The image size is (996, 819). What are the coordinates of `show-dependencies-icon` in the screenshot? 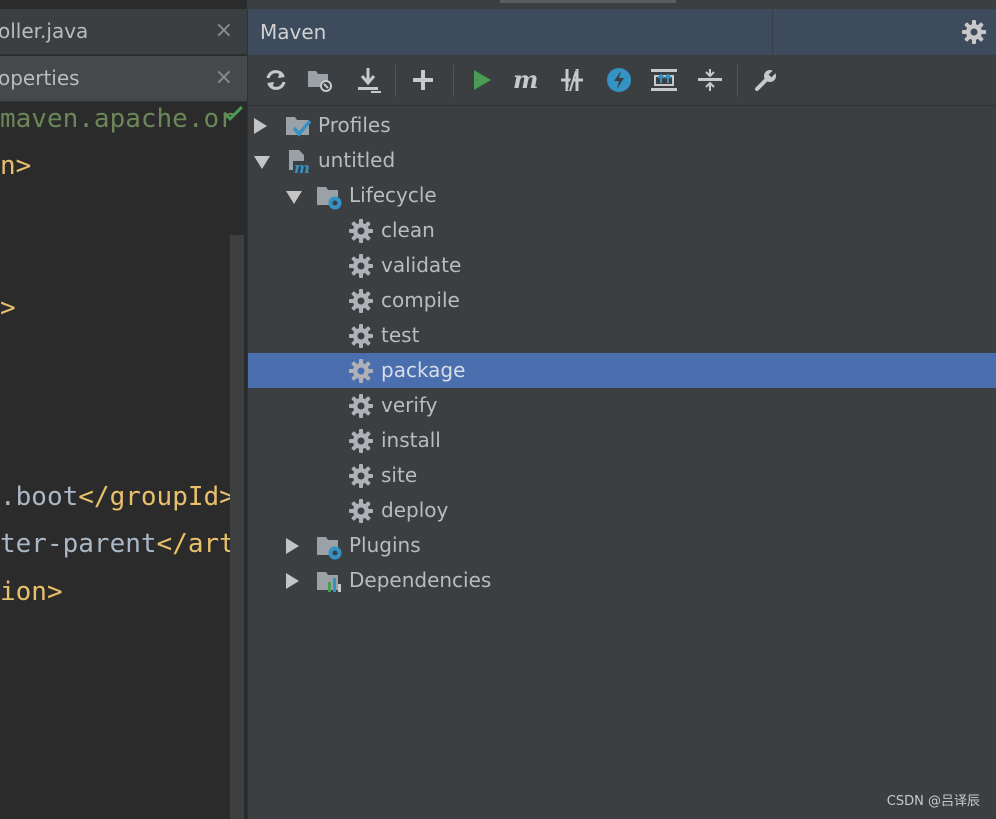 It's located at (664, 80).